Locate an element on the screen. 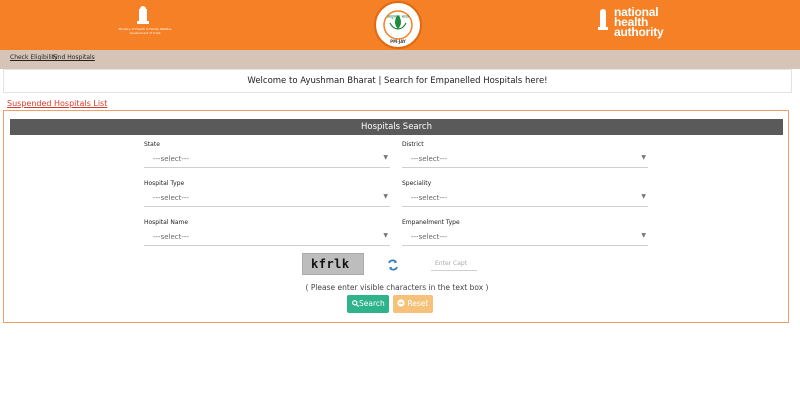 The height and width of the screenshot is (400, 800). logo-subtext: PM-JAY is located at coordinates (398, 41).